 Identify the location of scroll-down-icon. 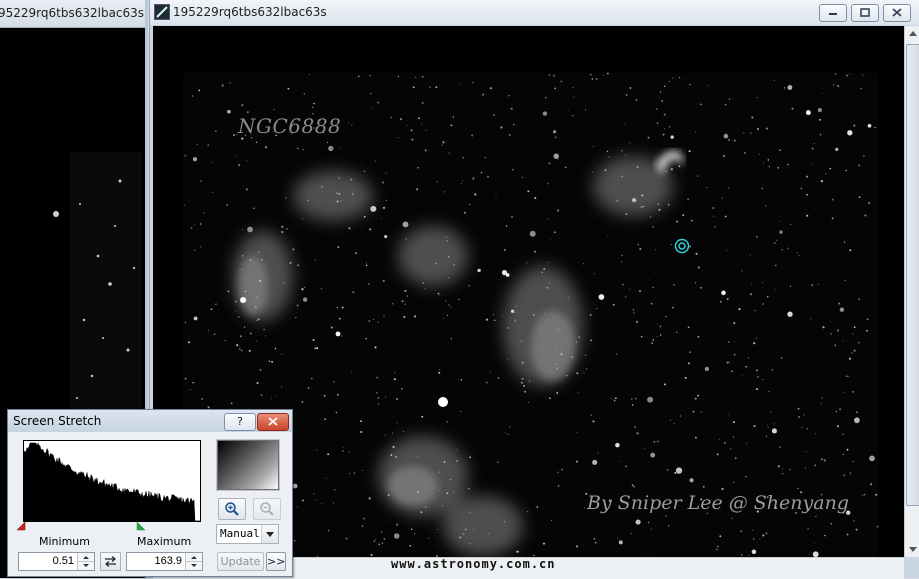
(912, 549).